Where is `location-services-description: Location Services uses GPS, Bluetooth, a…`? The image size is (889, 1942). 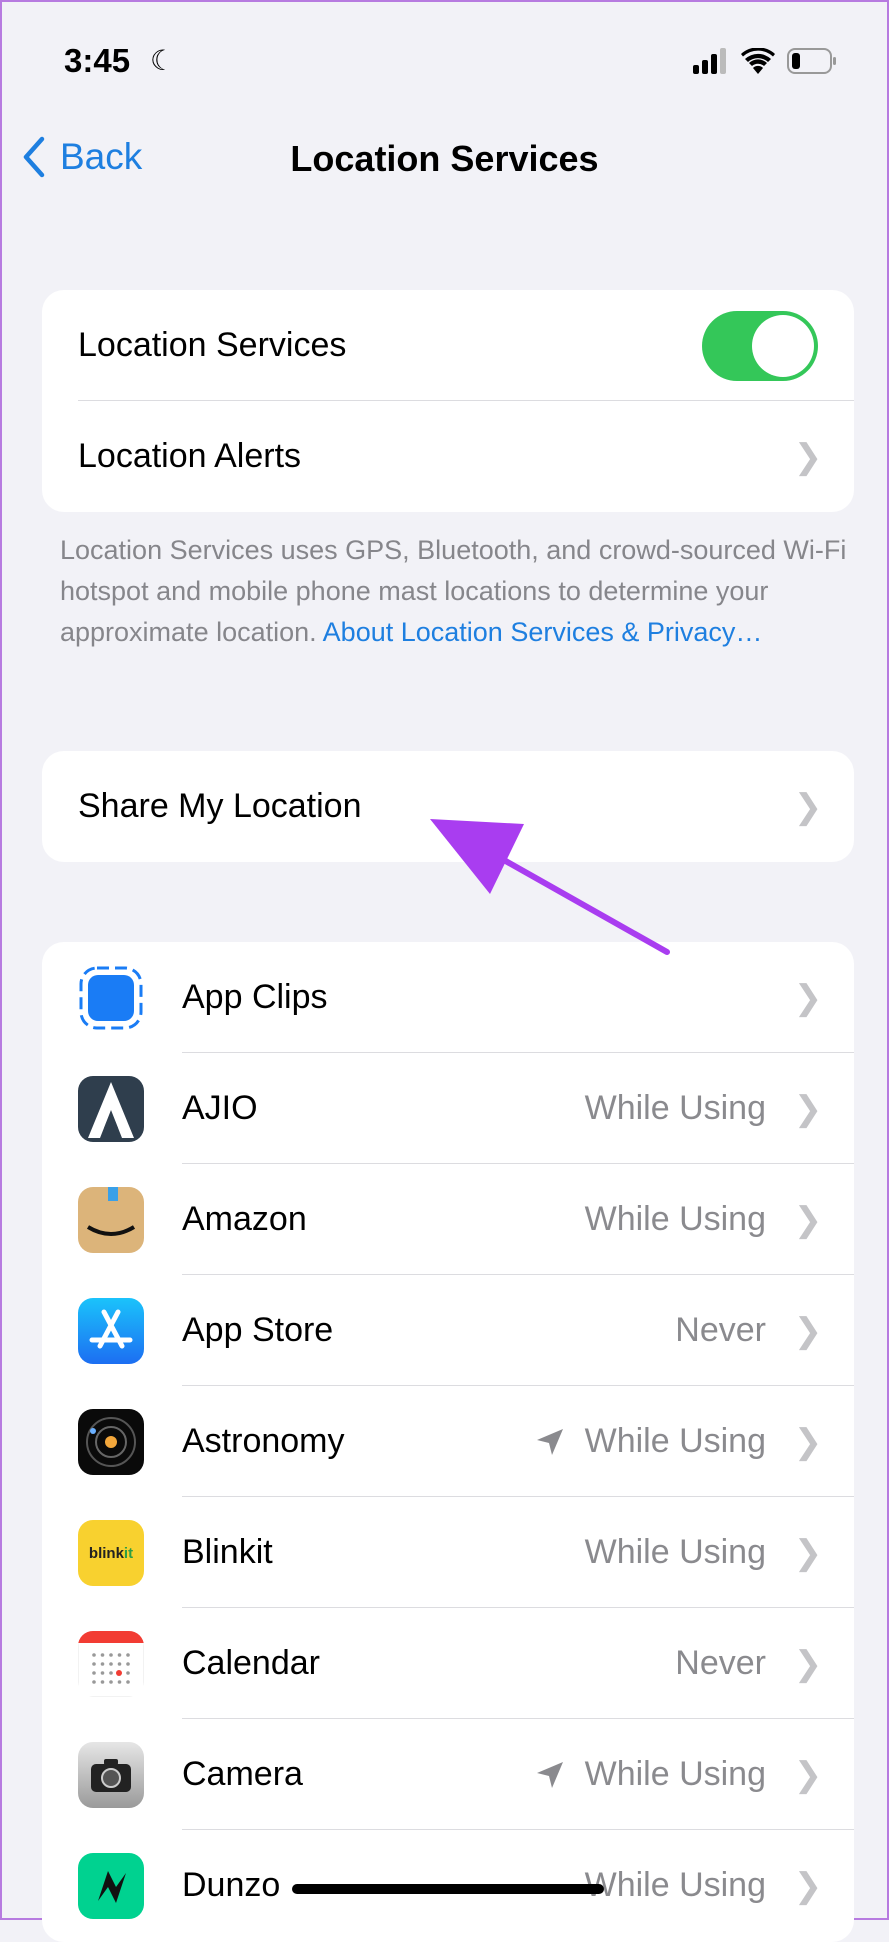 location-services-description: Location Services uses GPS, Bluetooth, a… is located at coordinates (455, 591).